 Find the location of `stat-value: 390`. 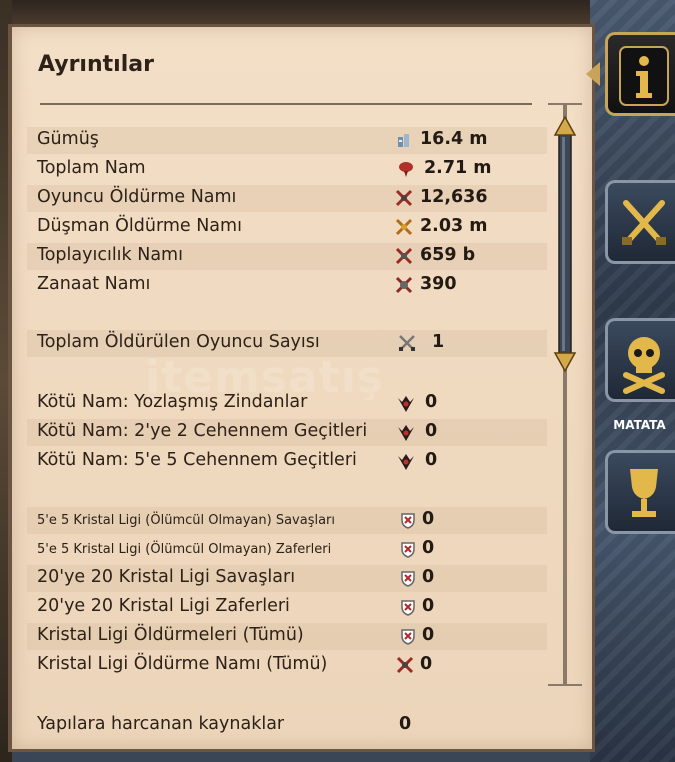

stat-value: 390 is located at coordinates (438, 284).